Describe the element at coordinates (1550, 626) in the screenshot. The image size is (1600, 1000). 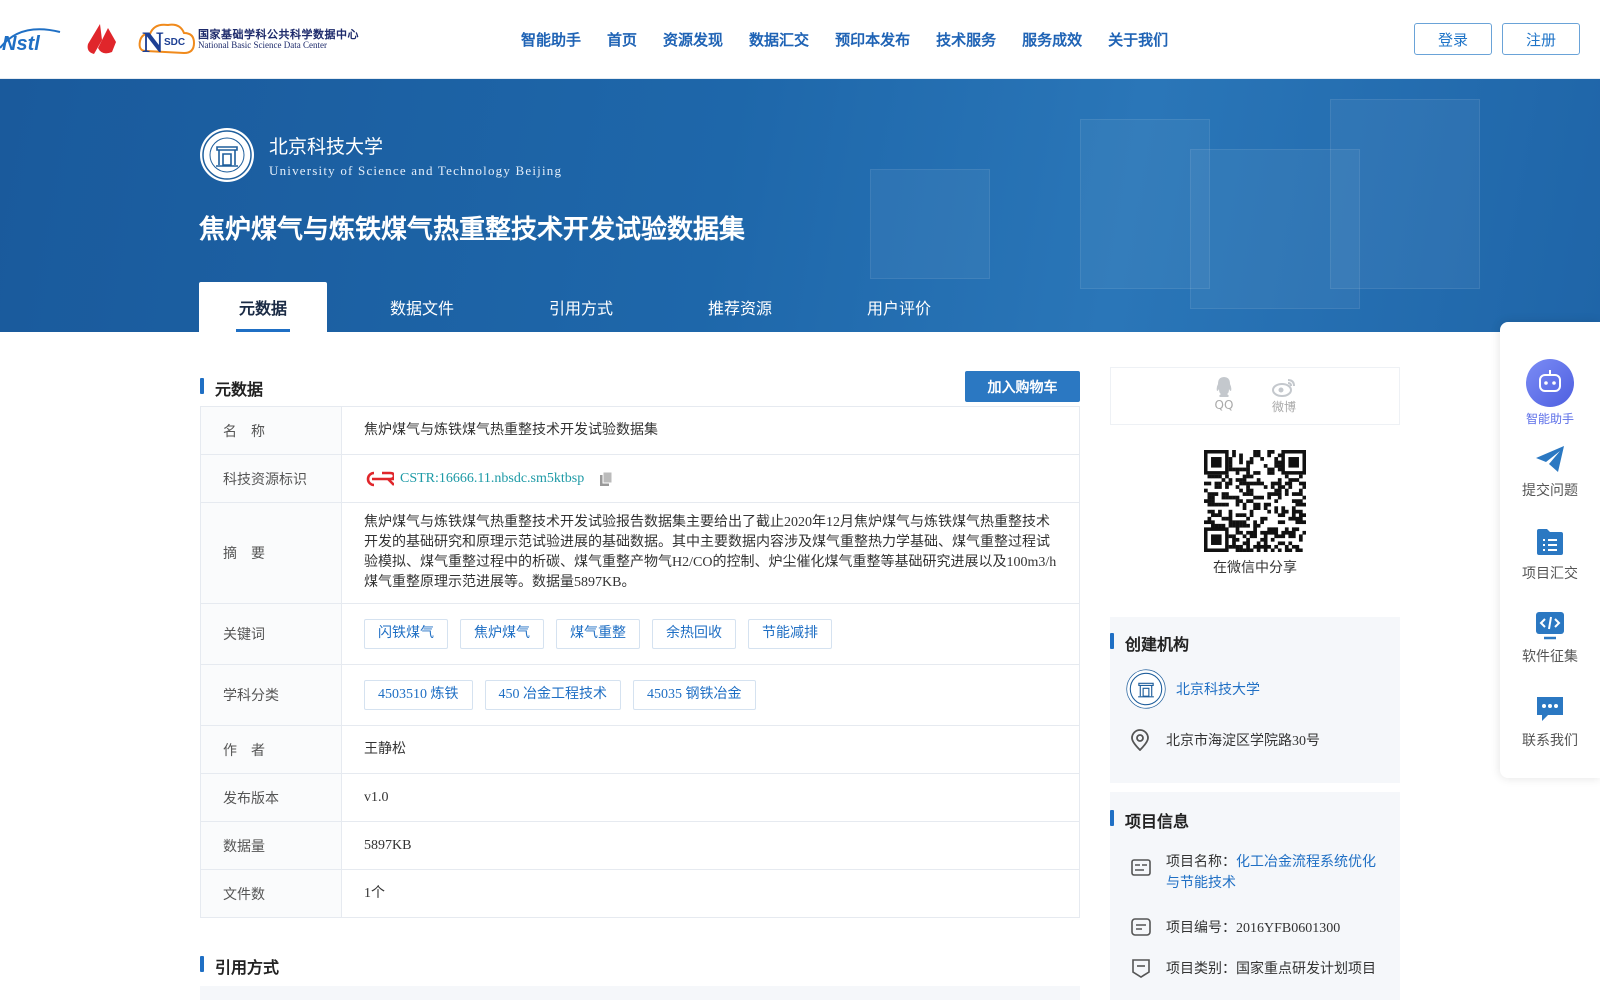
I see `code-icon` at that location.